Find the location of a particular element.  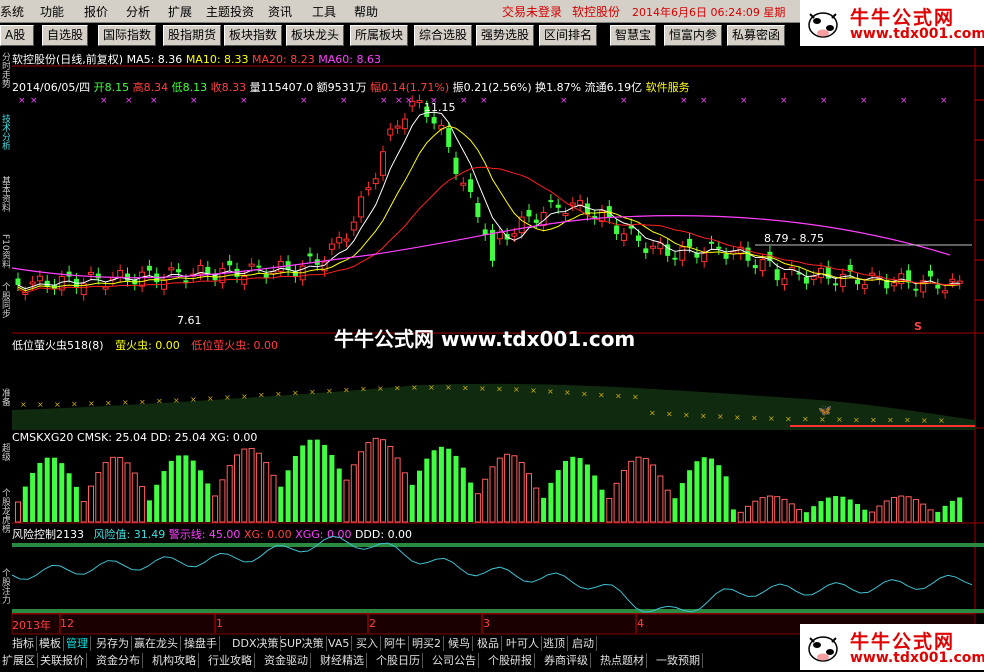

indicator-tab: 极品 is located at coordinates (488, 643).